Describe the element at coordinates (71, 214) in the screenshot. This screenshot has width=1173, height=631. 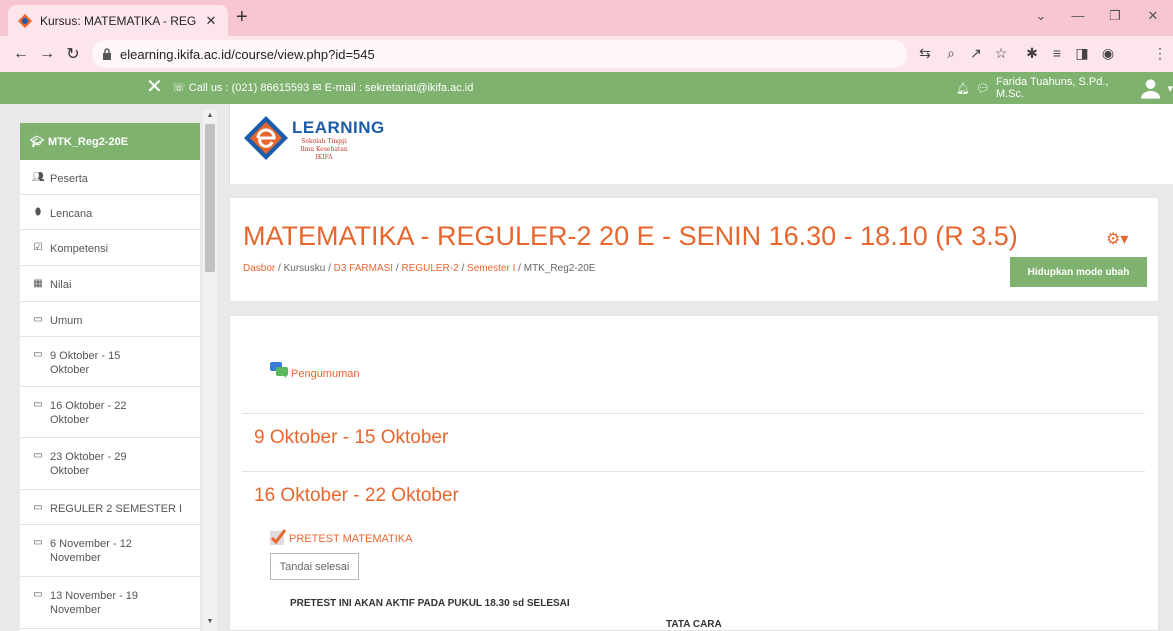
I see `sidebar-item-label: Lencana` at that location.